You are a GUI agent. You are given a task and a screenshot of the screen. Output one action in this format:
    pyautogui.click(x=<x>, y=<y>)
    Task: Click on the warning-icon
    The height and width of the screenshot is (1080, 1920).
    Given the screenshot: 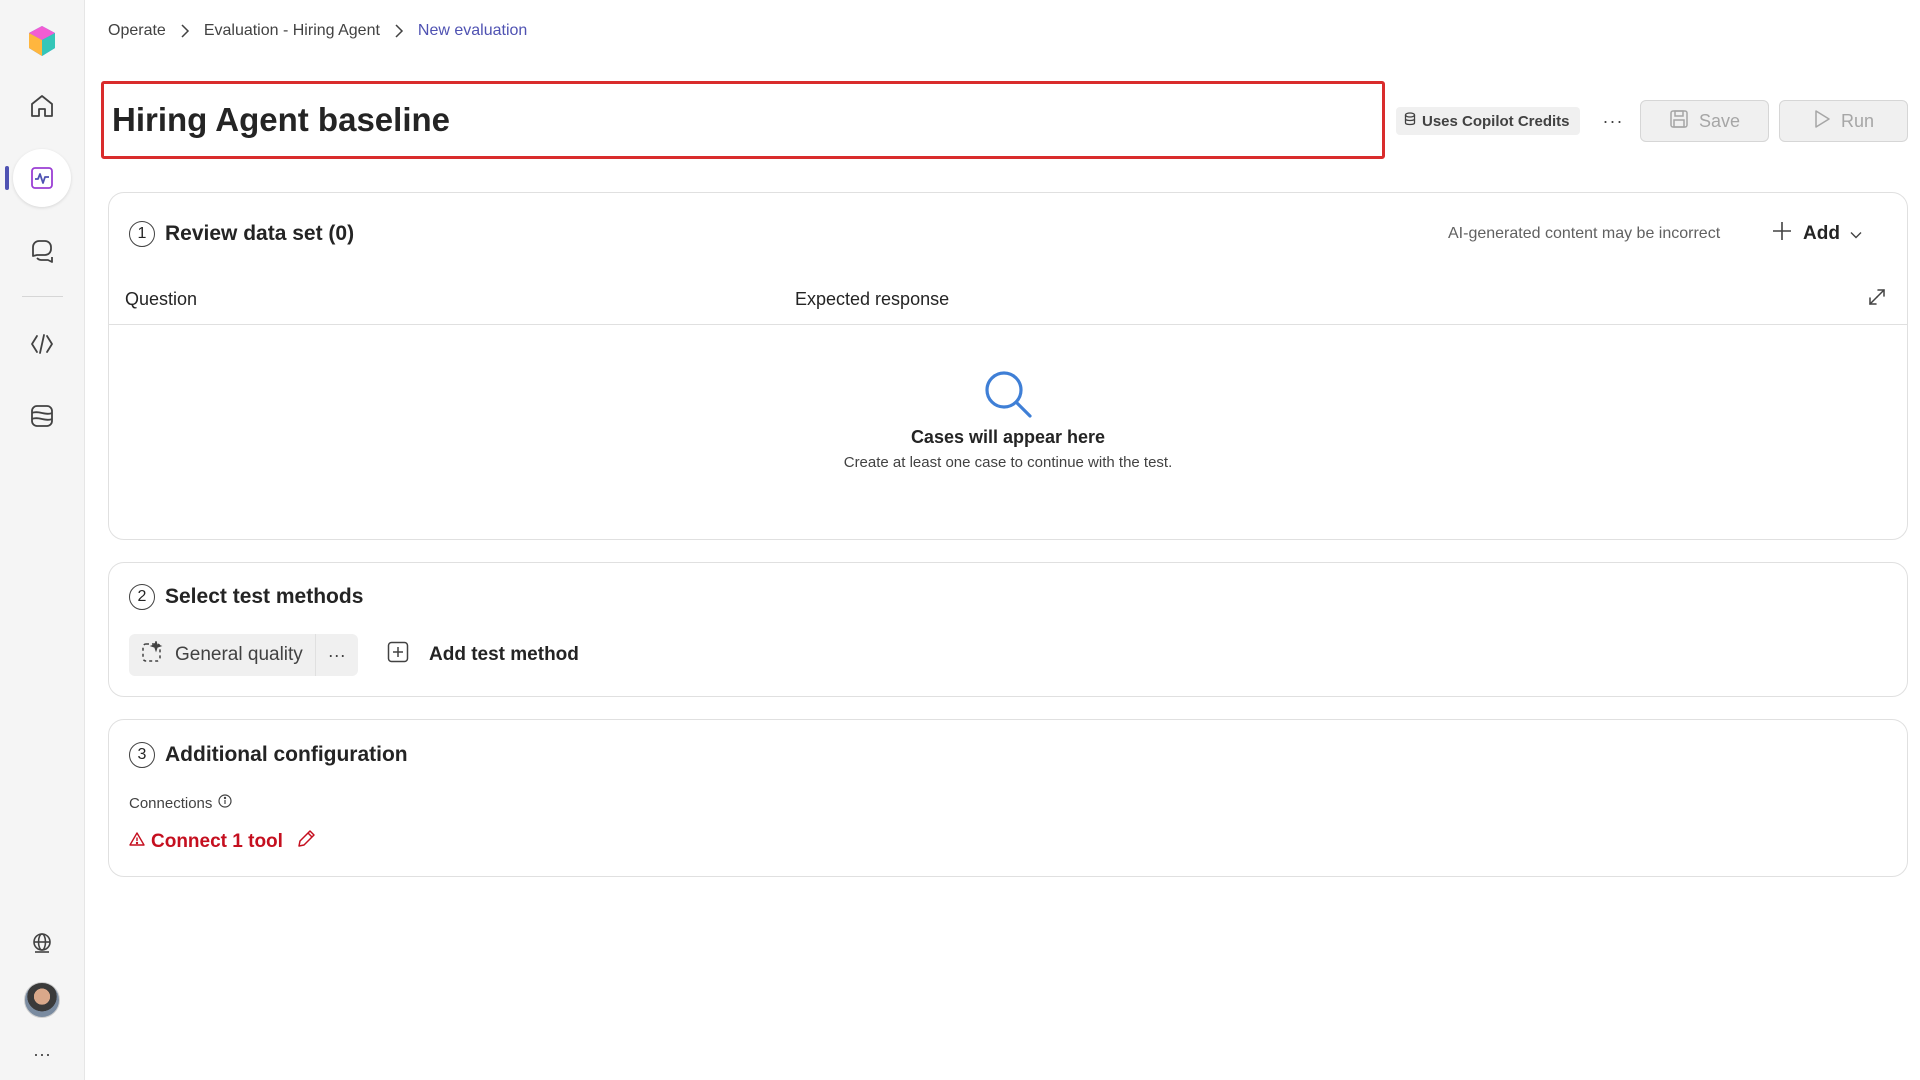 What is the action you would take?
    pyautogui.click(x=137, y=842)
    